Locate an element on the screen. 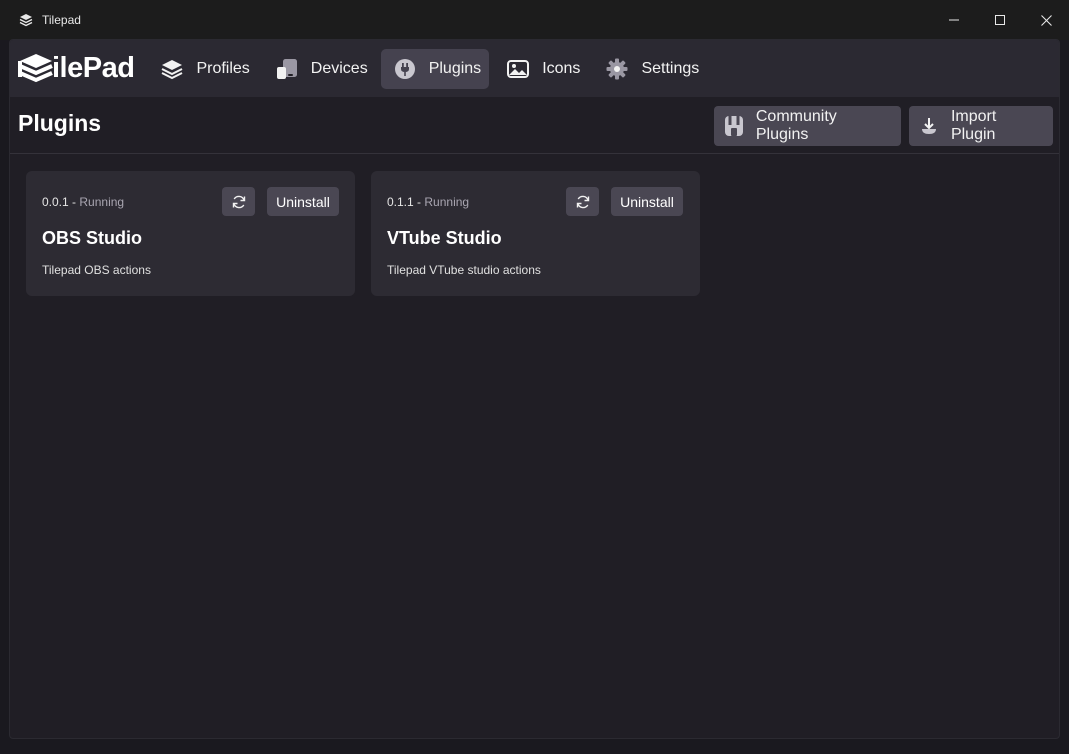 The height and width of the screenshot is (754, 1069). plugin-version: 0.1.1 - Running is located at coordinates (428, 202).